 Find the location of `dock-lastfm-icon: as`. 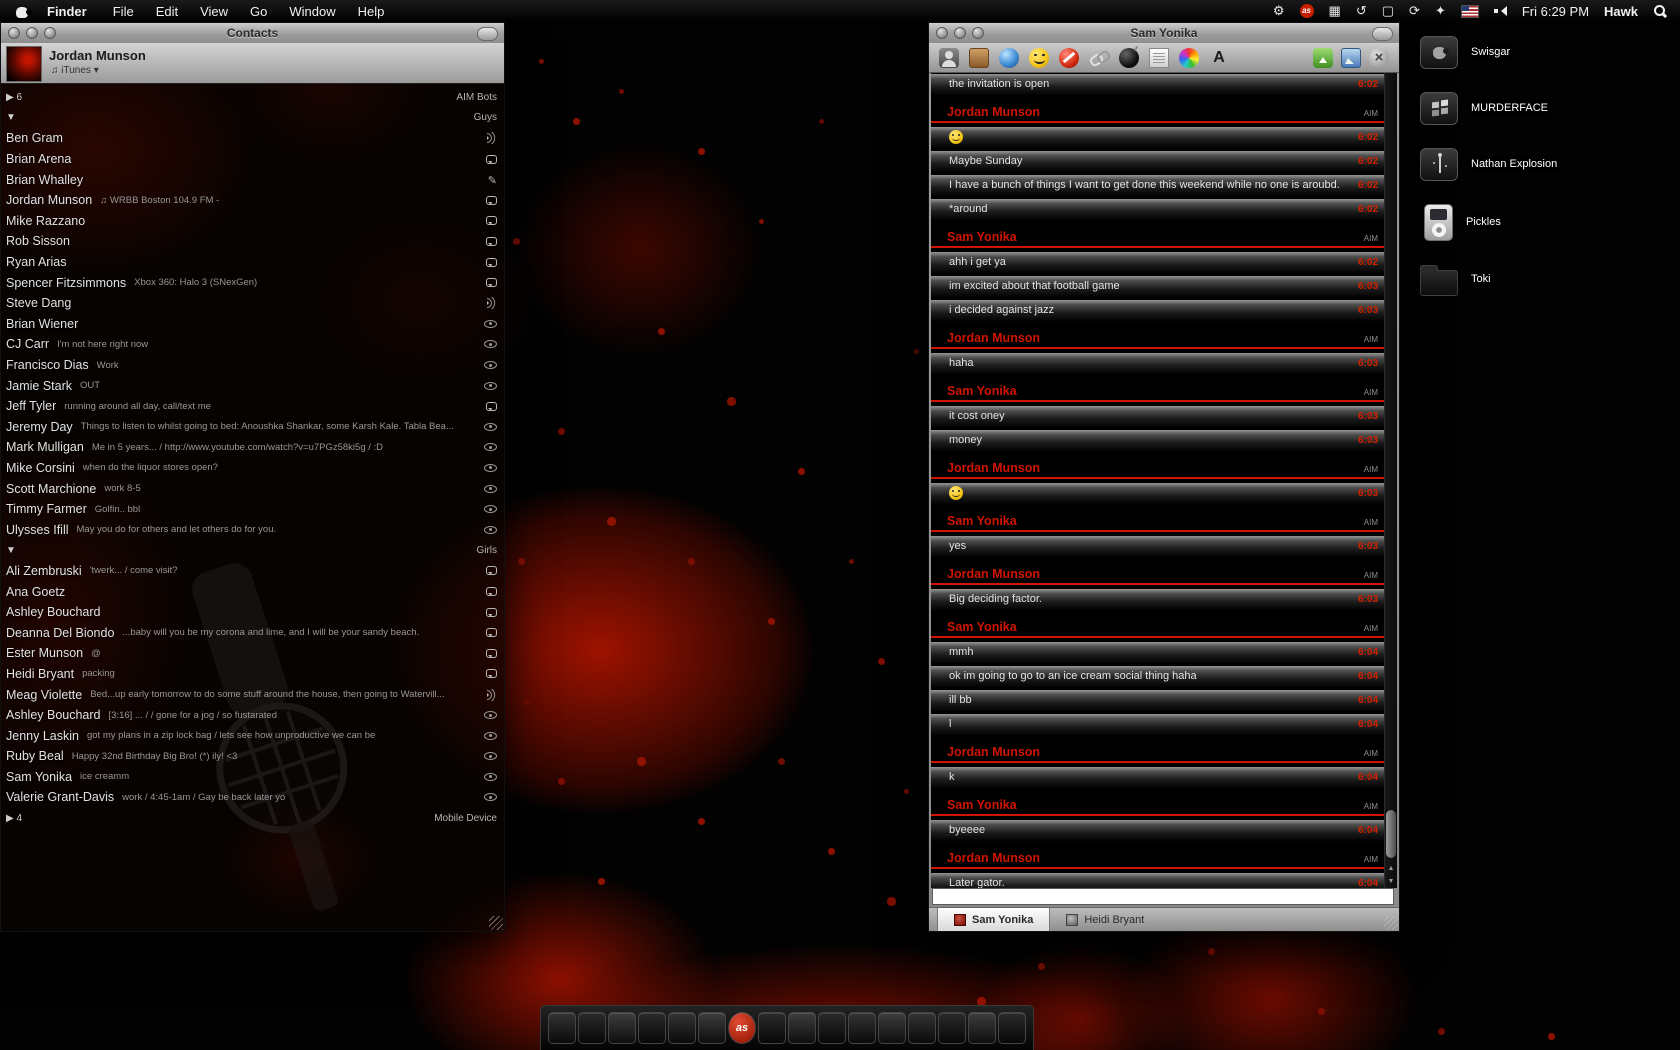

dock-lastfm-icon: as is located at coordinates (742, 1028).